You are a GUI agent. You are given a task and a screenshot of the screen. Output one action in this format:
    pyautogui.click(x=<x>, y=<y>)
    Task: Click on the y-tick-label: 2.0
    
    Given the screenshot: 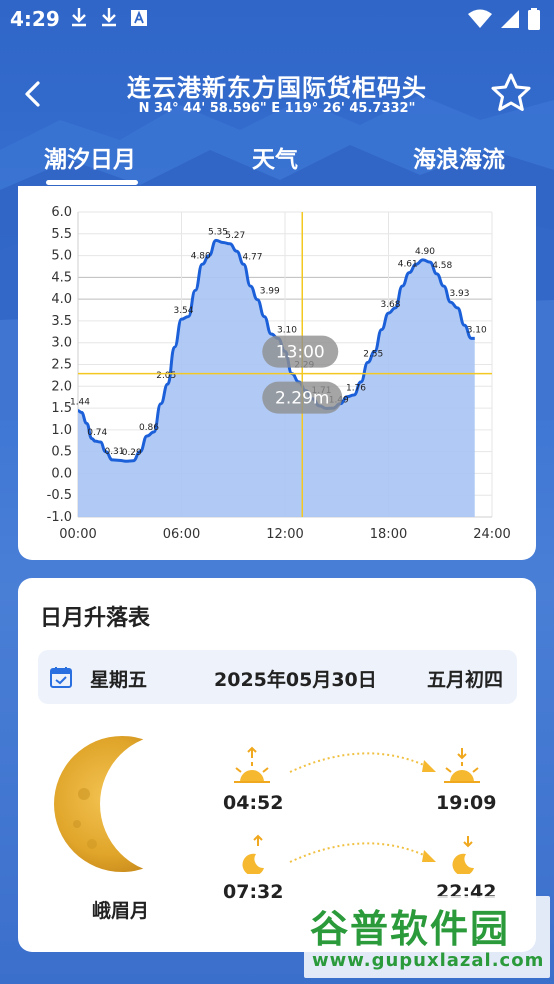 What is the action you would take?
    pyautogui.click(x=61, y=386)
    